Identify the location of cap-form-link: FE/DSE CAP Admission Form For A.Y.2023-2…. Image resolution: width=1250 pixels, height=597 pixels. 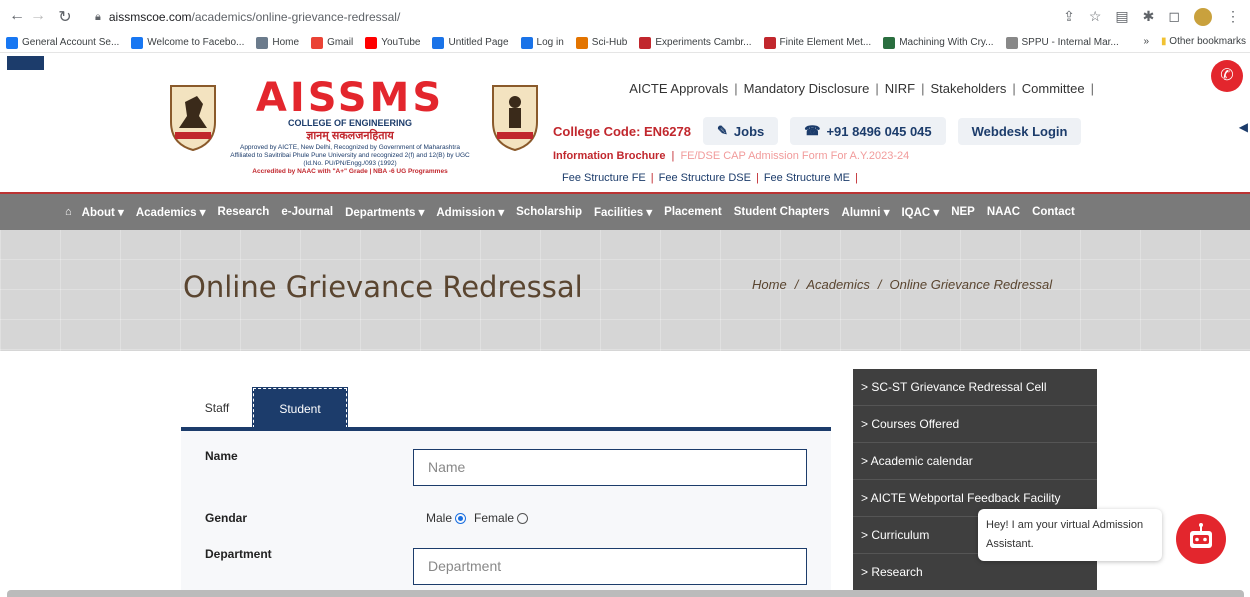
(794, 156).